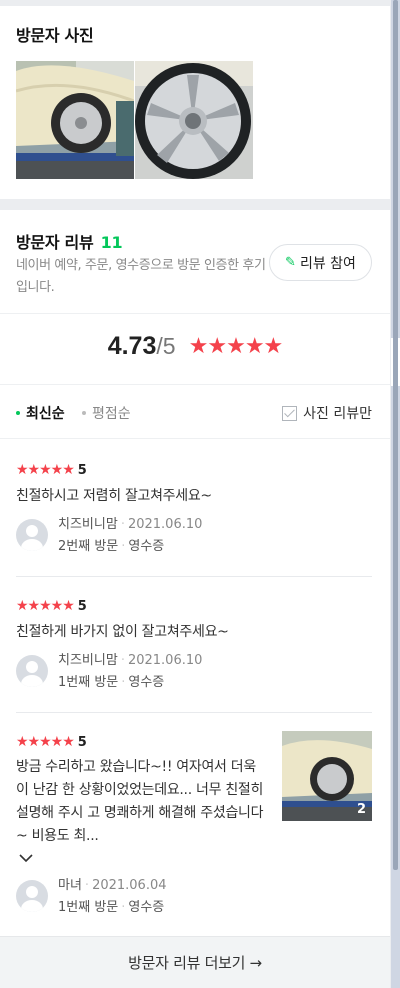  I want to click on photo-review-filter-label: 사진 리뷰만, so click(337, 414).